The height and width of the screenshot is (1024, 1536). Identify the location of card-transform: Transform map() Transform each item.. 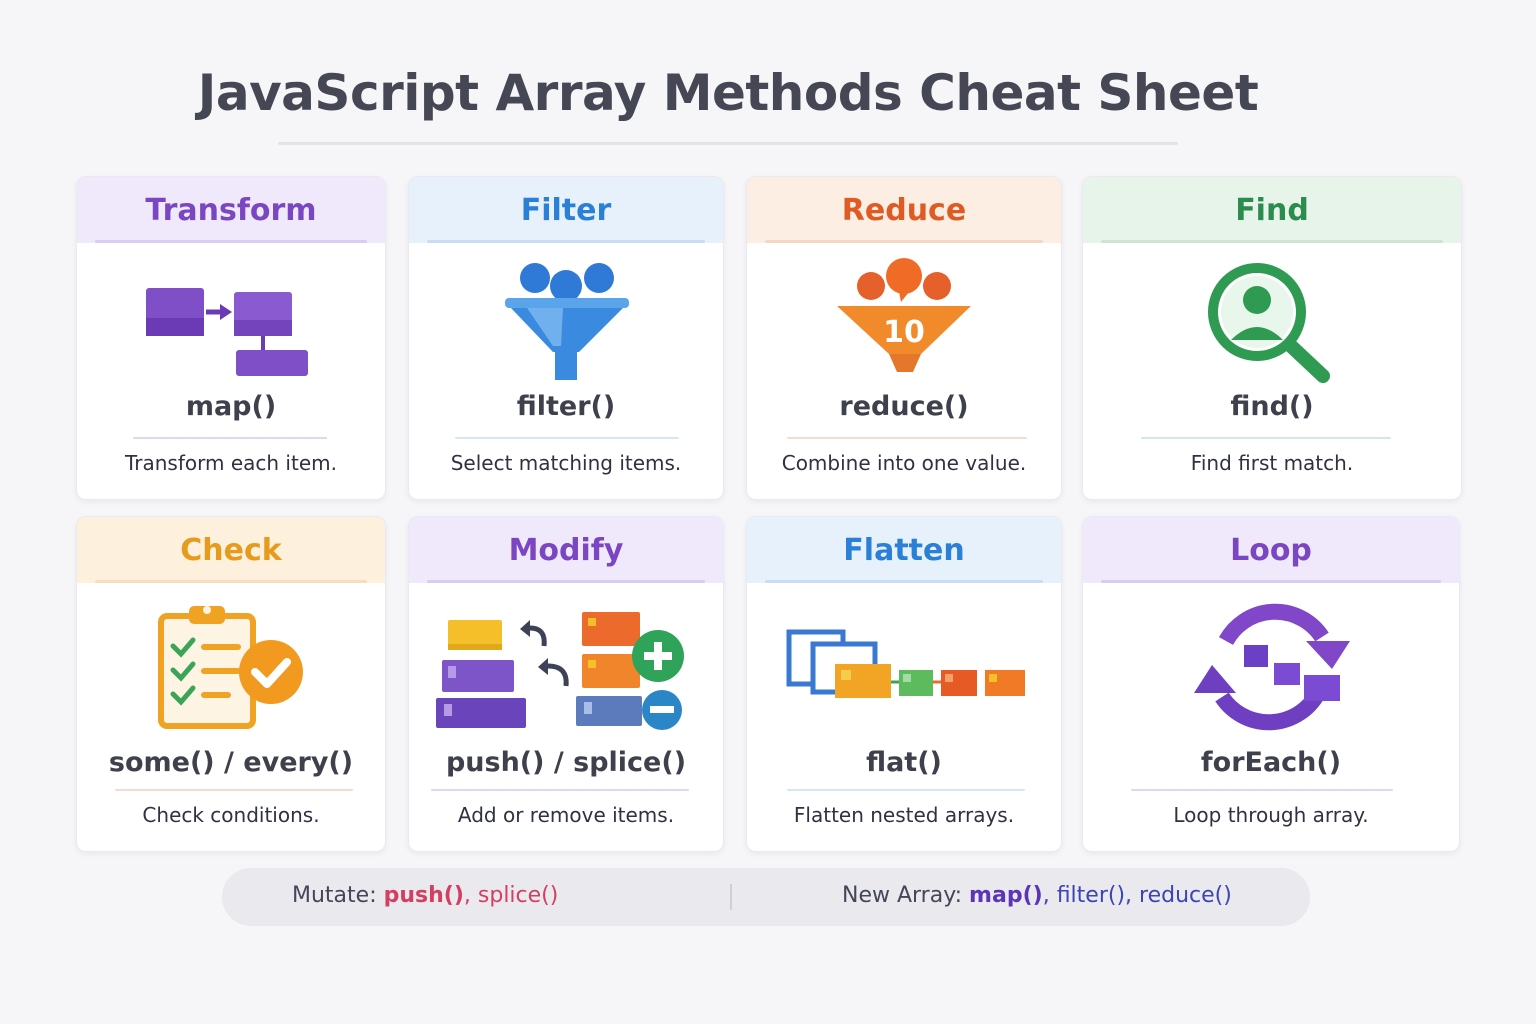
(231, 338).